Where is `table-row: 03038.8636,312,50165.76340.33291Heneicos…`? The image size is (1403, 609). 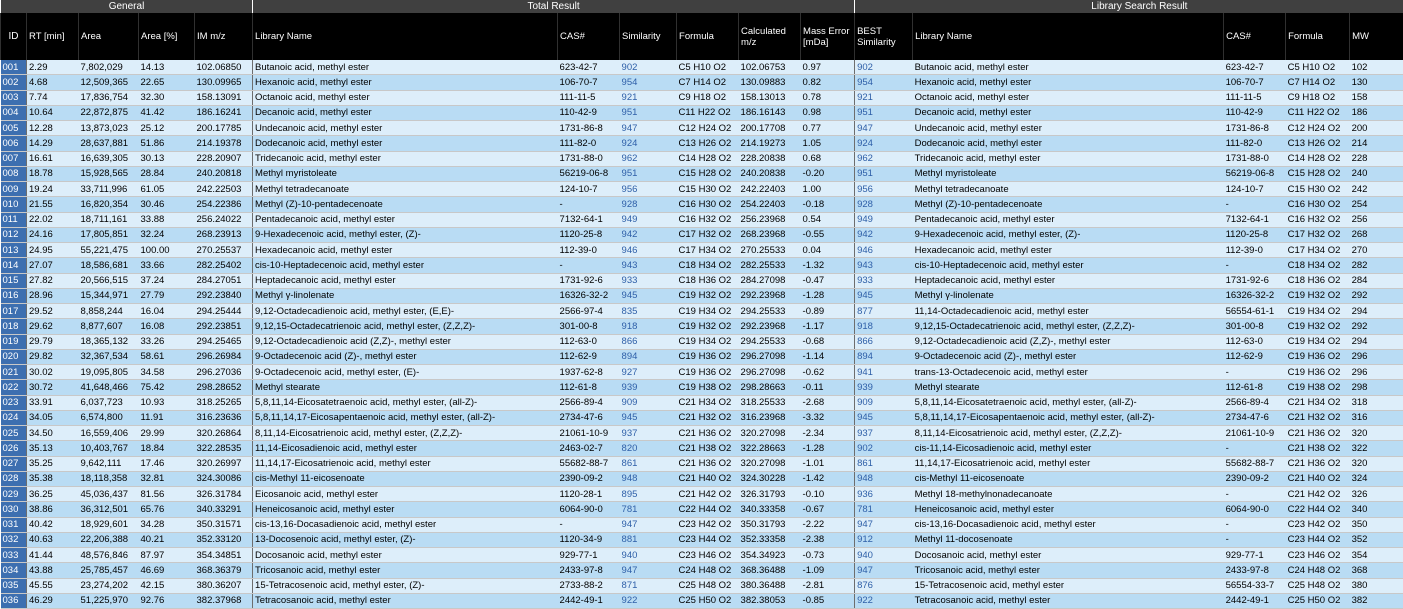
table-row: 03038.8636,312,50165.76340.33291Heneicos… is located at coordinates (702, 509).